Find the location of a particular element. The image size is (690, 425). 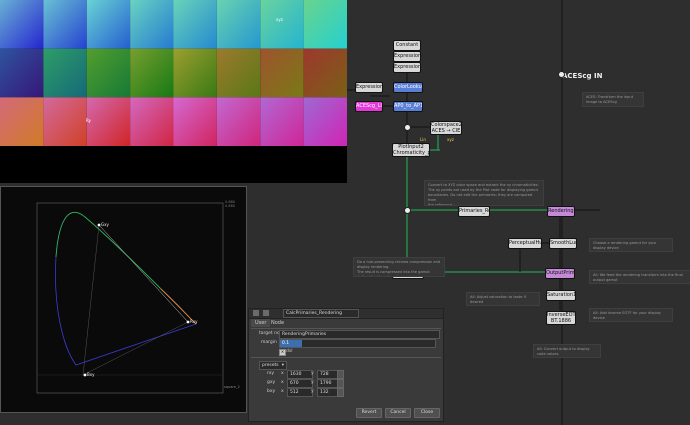

bxy-pick-button is located at coordinates (340, 392).